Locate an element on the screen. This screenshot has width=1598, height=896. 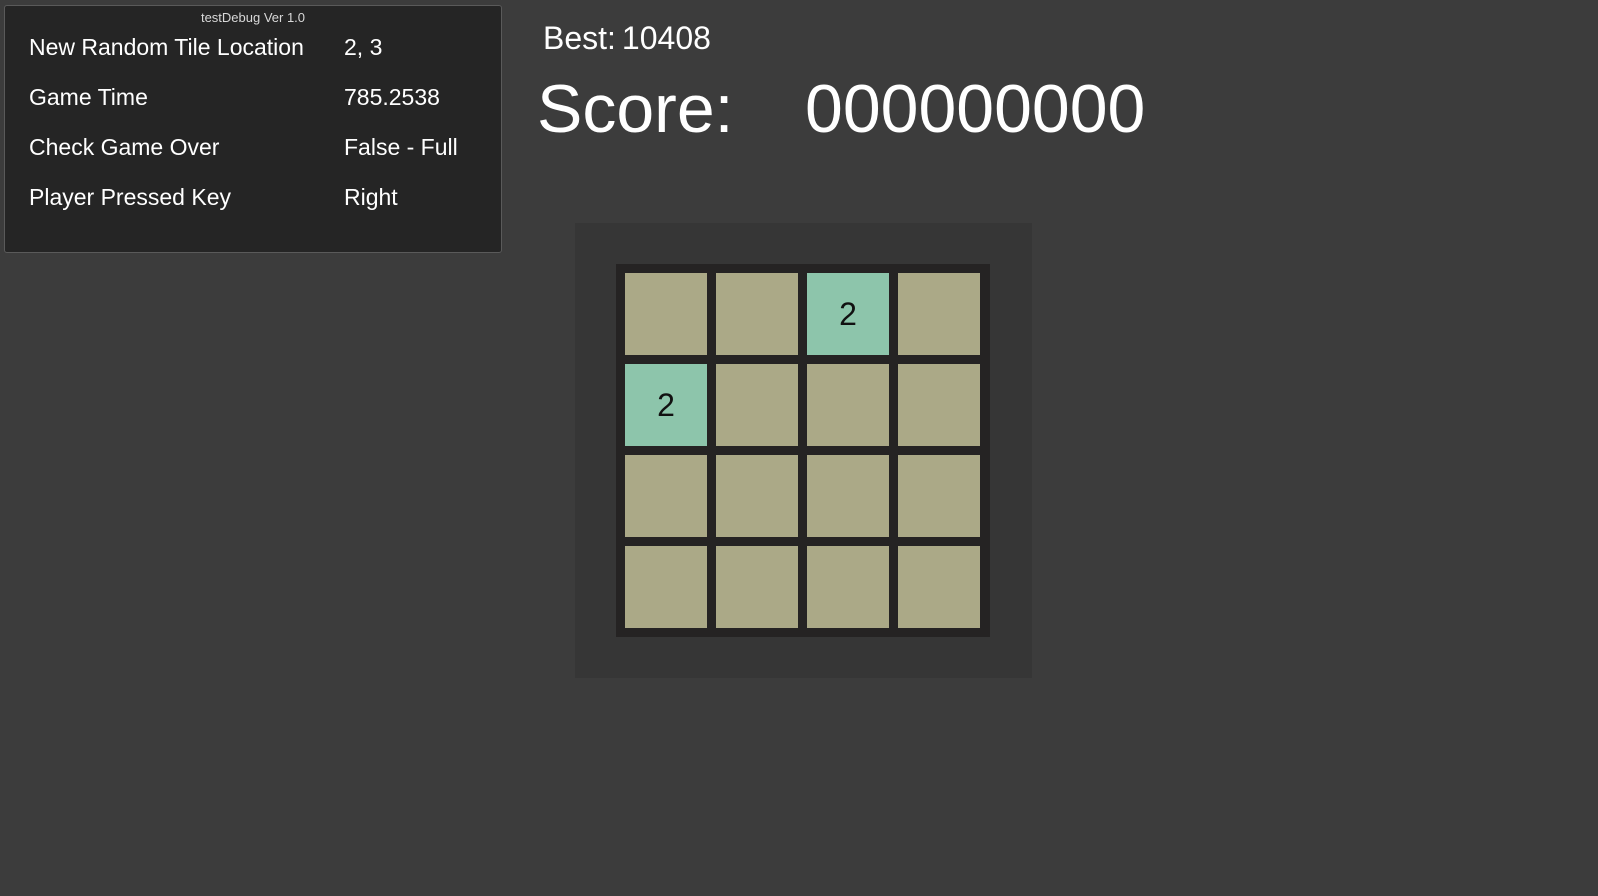
game-board: 22 is located at coordinates (803, 450).